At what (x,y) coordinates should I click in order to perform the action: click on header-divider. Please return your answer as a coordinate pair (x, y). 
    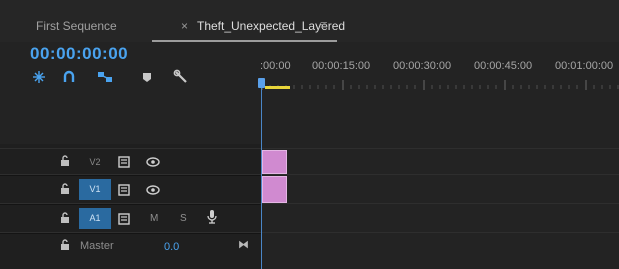
    Looking at the image, I should click on (131, 233).